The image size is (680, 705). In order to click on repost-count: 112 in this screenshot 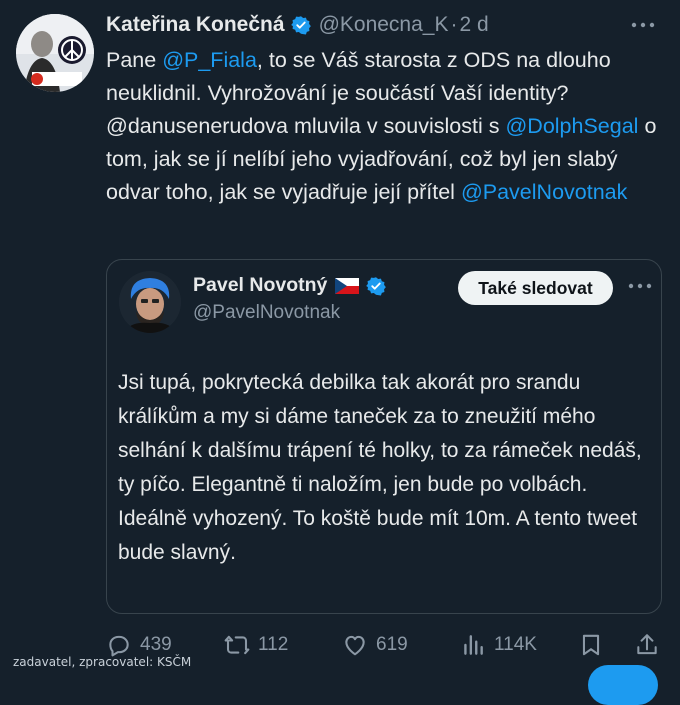, I will do `click(273, 644)`.